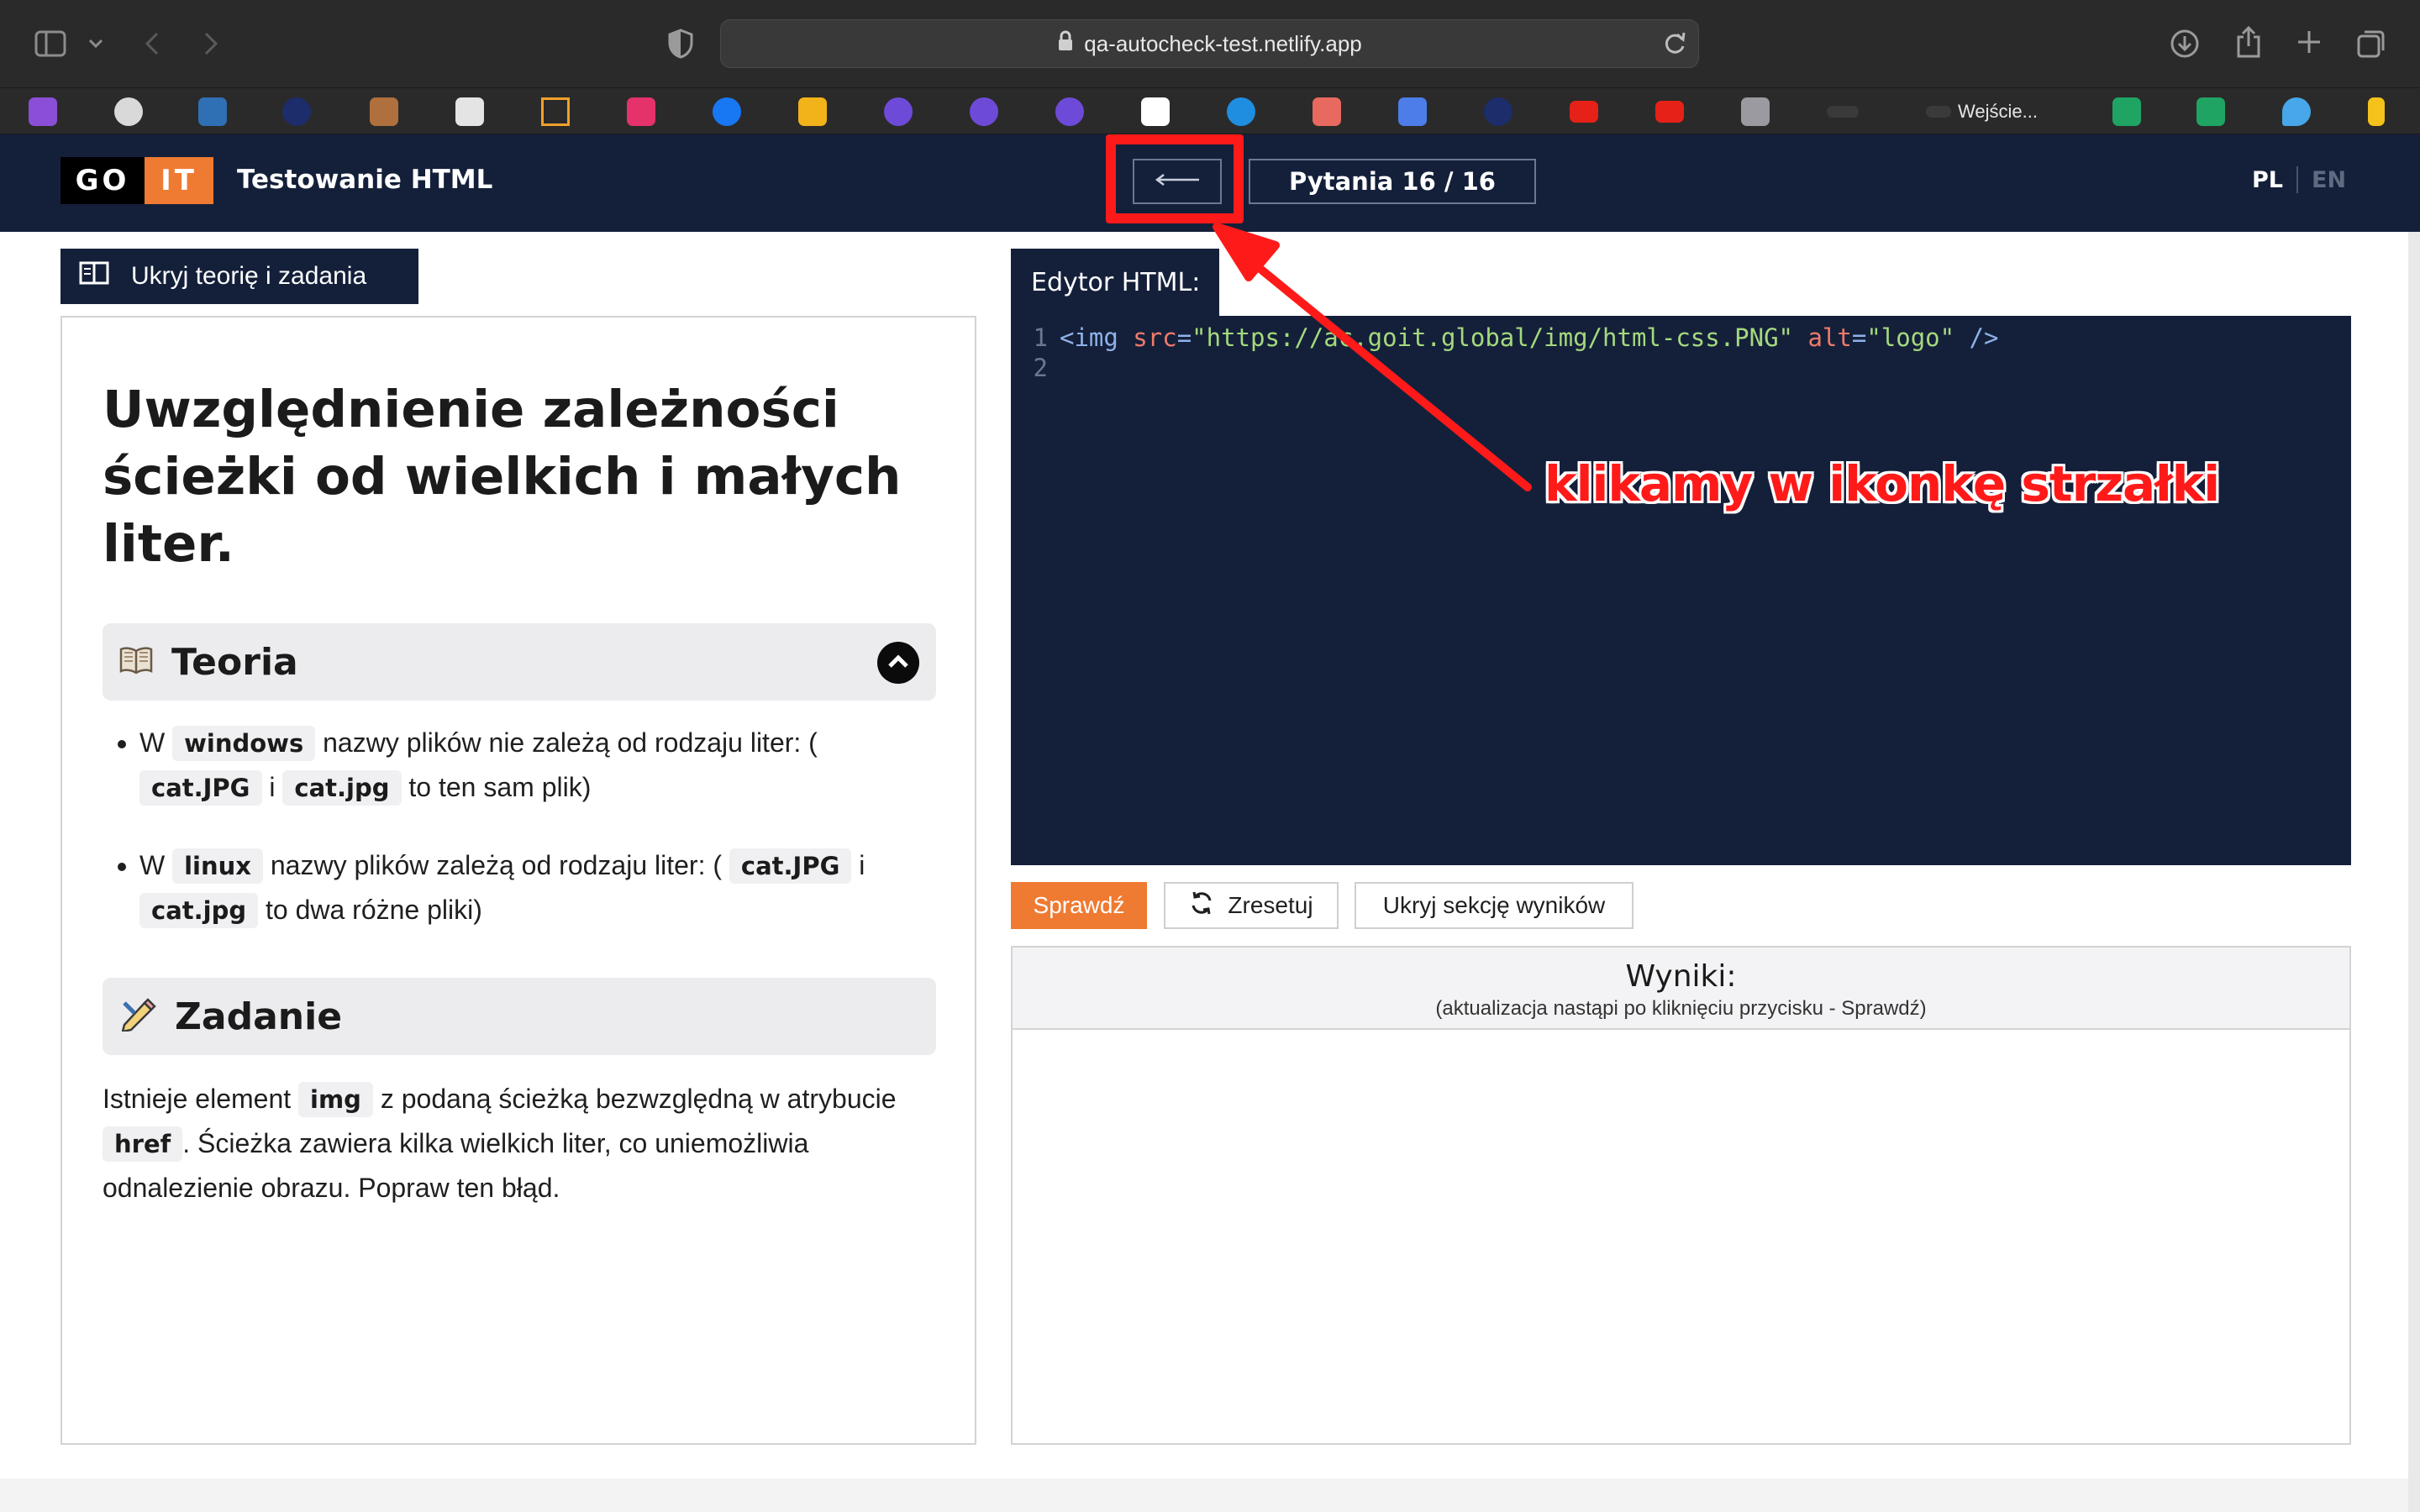 Image resolution: width=2420 pixels, height=1512 pixels. Describe the element at coordinates (1210, 1495) in the screenshot. I see `footer` at that location.